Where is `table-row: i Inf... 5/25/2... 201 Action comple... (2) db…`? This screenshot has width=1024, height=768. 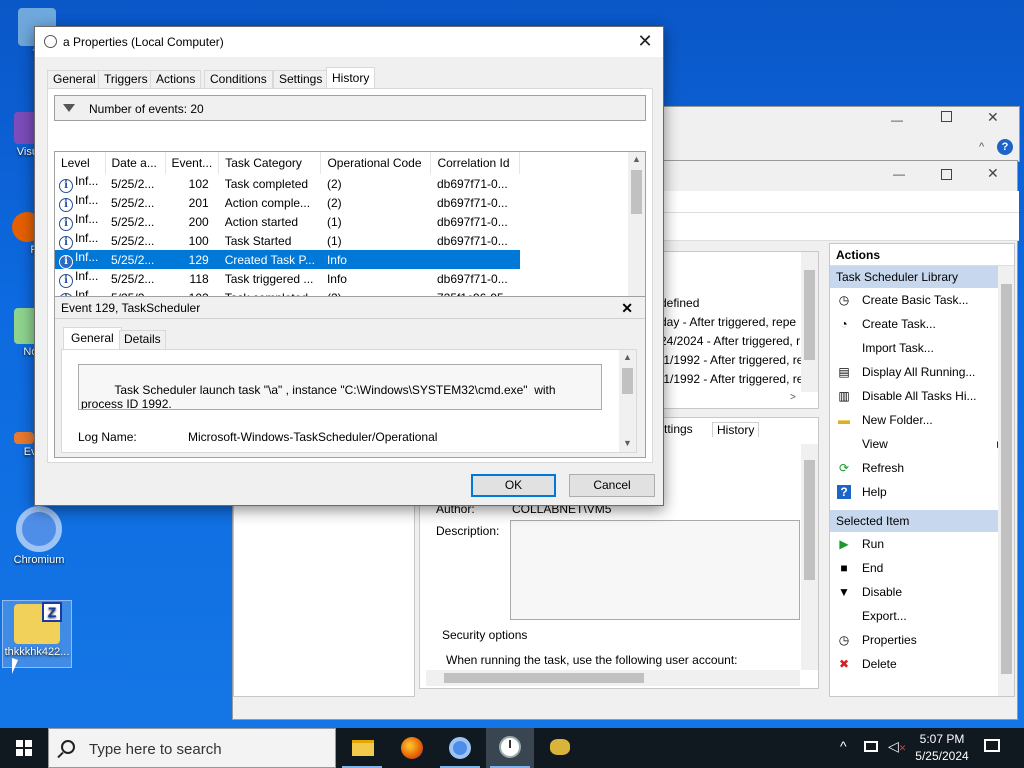
table-row: i Inf... 5/25/2... 201 Action comple... (2) db… is located at coordinates (287, 202).